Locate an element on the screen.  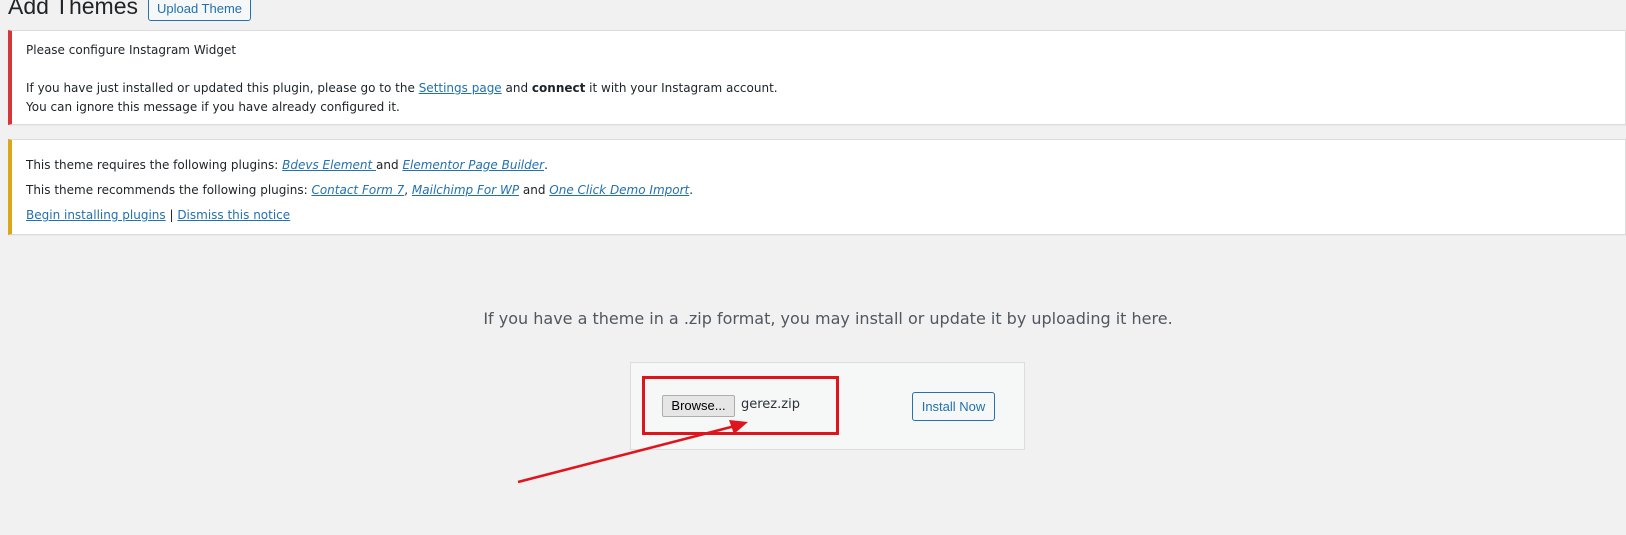
one-click-demo-import-link: One Click Demo Import is located at coordinates (619, 190).